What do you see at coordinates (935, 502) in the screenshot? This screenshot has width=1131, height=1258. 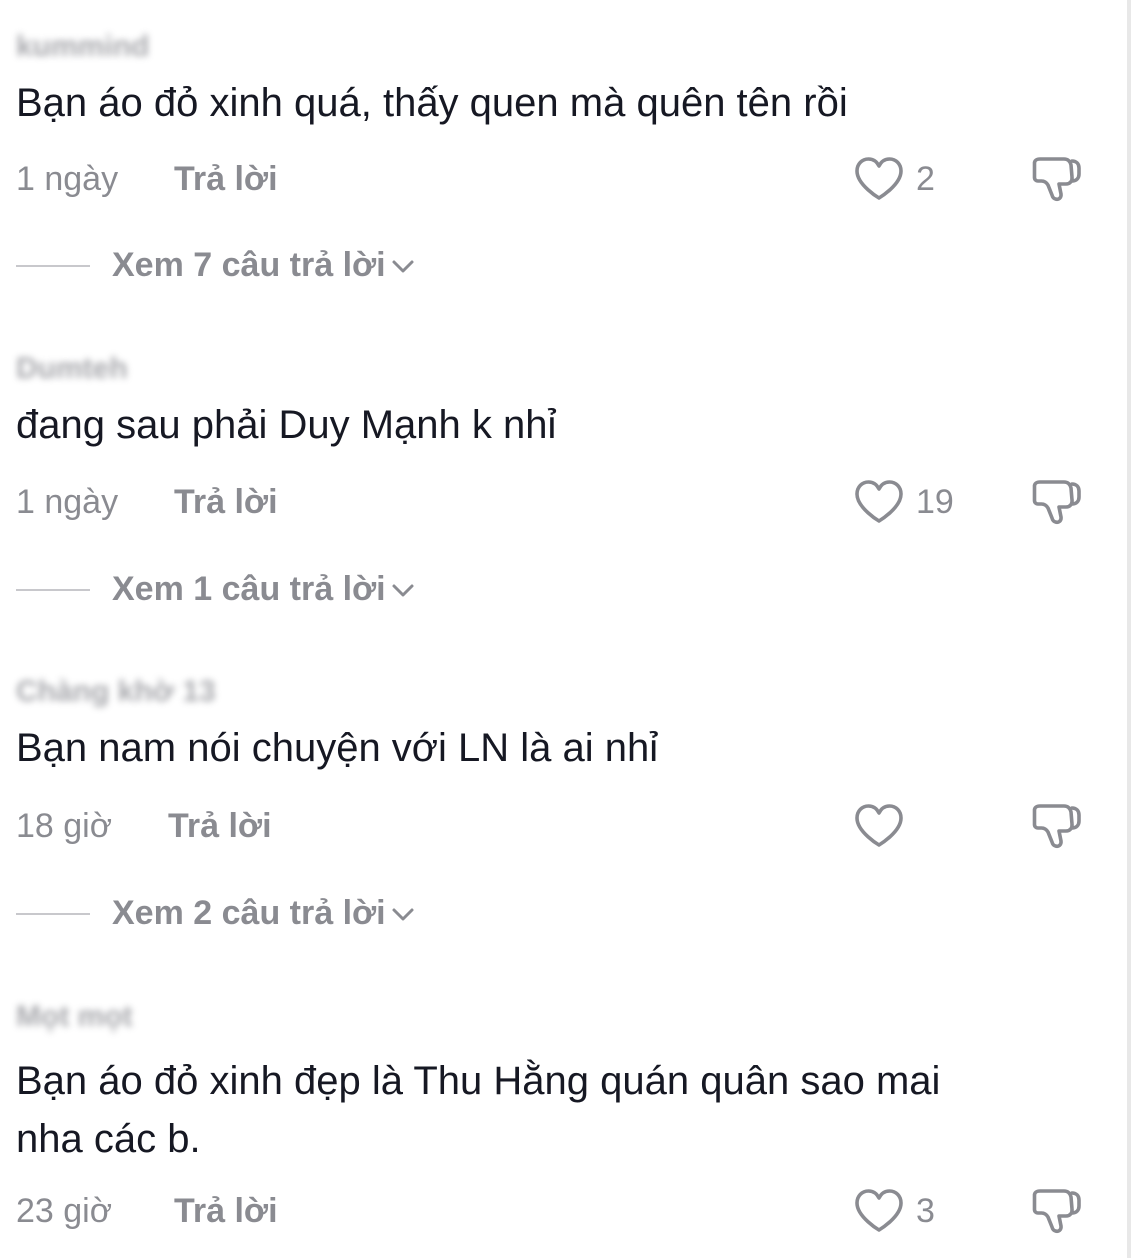 I see `like-count: 19` at bounding box center [935, 502].